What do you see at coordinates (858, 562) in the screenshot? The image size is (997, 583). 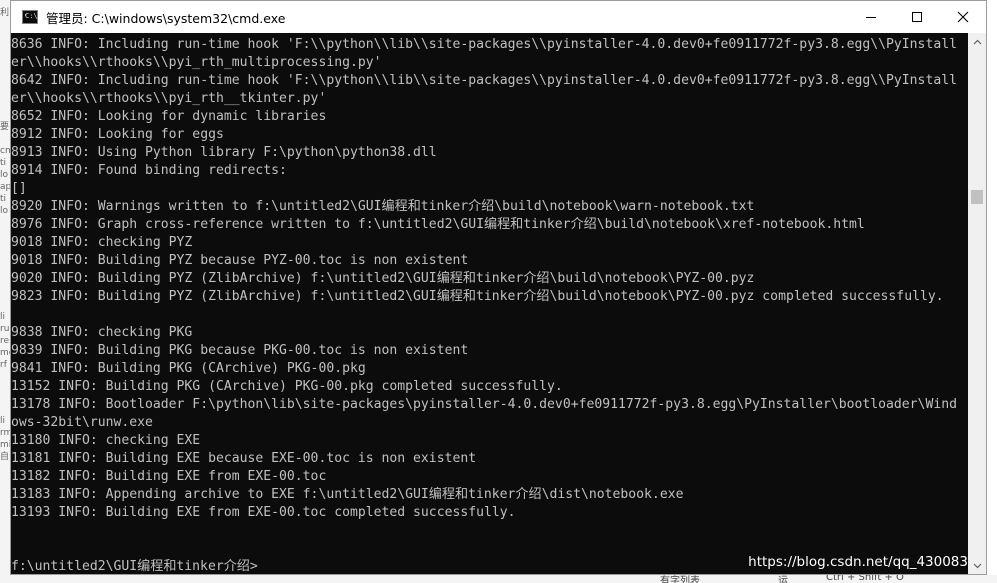 I see `blog-watermark: https://blog.csdn.net/qq_430083` at bounding box center [858, 562].